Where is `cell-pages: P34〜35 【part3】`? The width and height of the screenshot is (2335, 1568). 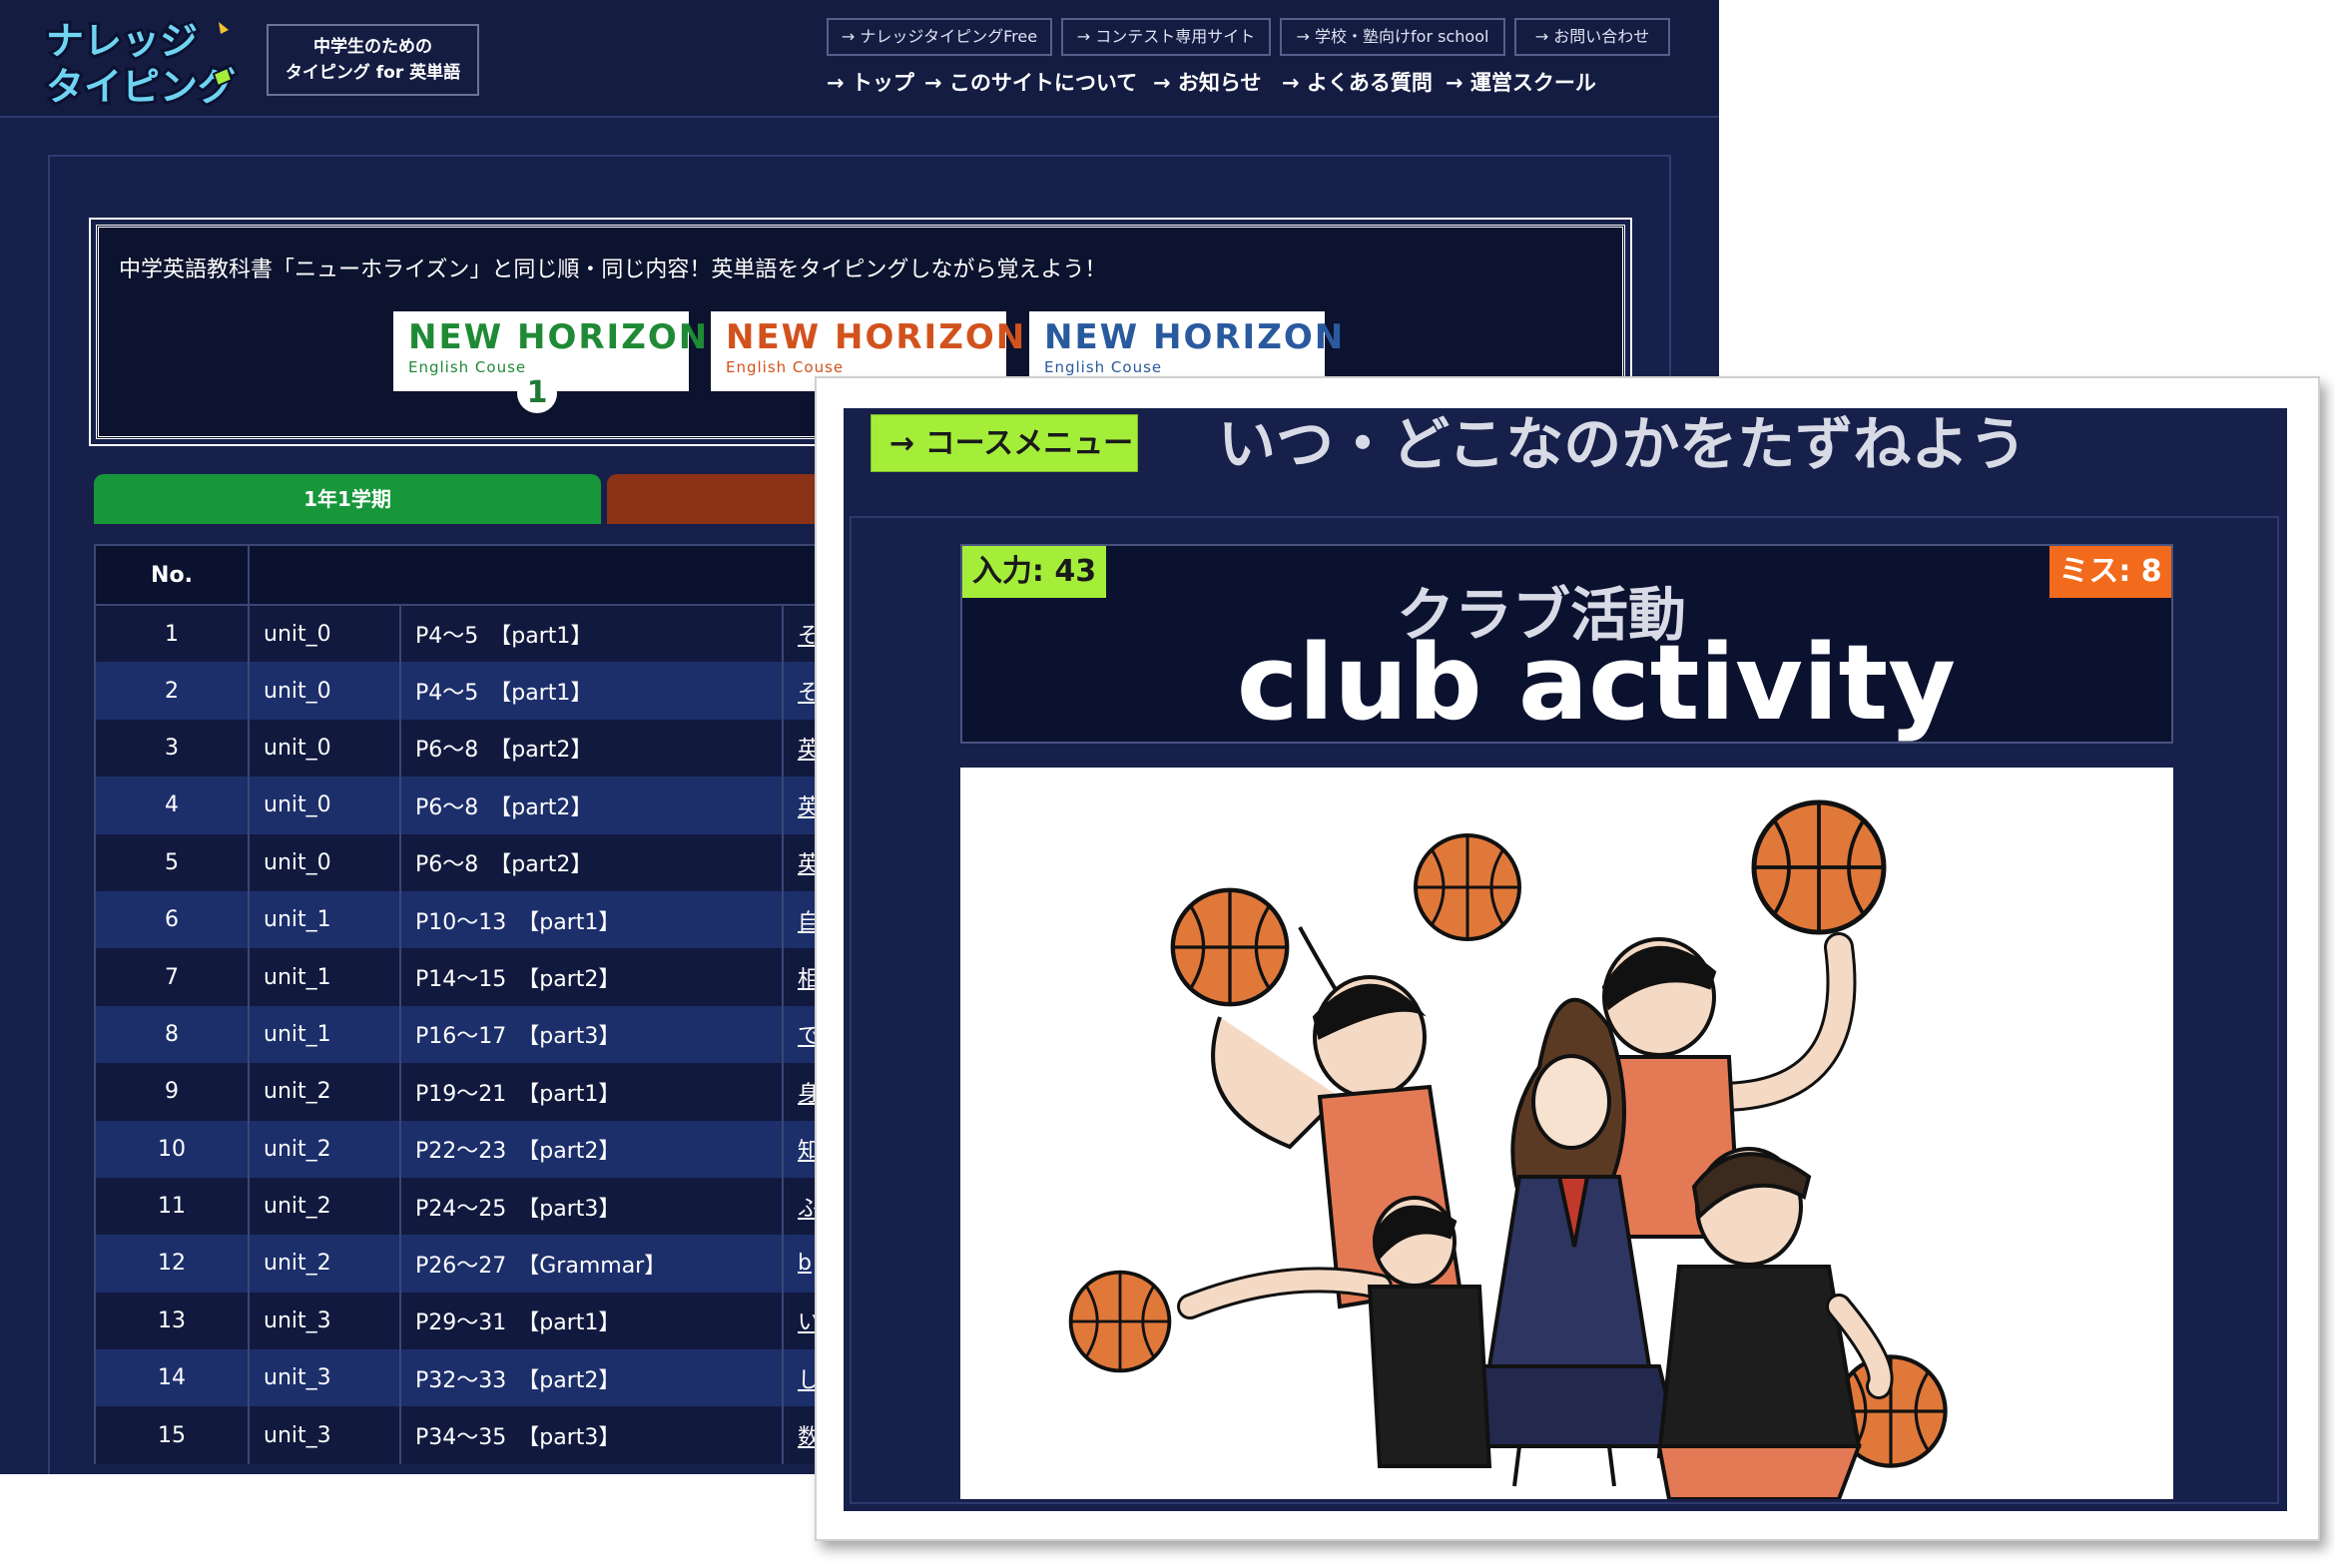
cell-pages: P34〜35 【part3】 is located at coordinates (591, 1435).